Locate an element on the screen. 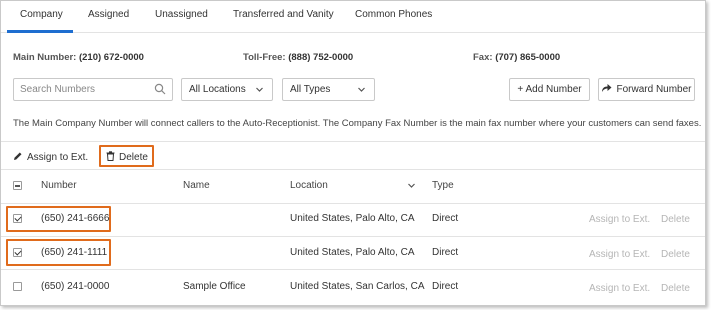 This screenshot has height=310, width=711. forward-number-button: Forward Number is located at coordinates (646, 89).